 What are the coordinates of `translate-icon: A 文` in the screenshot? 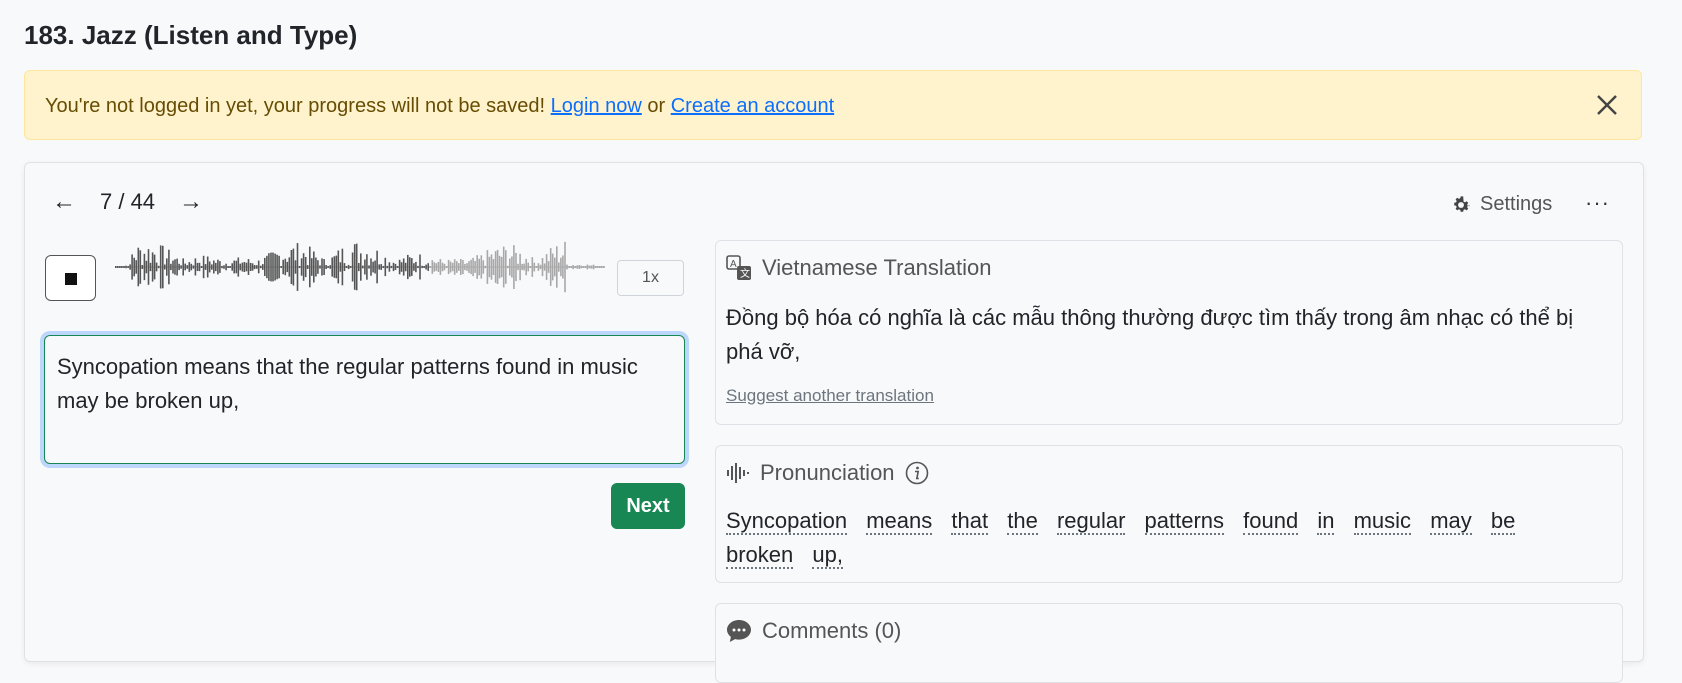 It's located at (738, 267).